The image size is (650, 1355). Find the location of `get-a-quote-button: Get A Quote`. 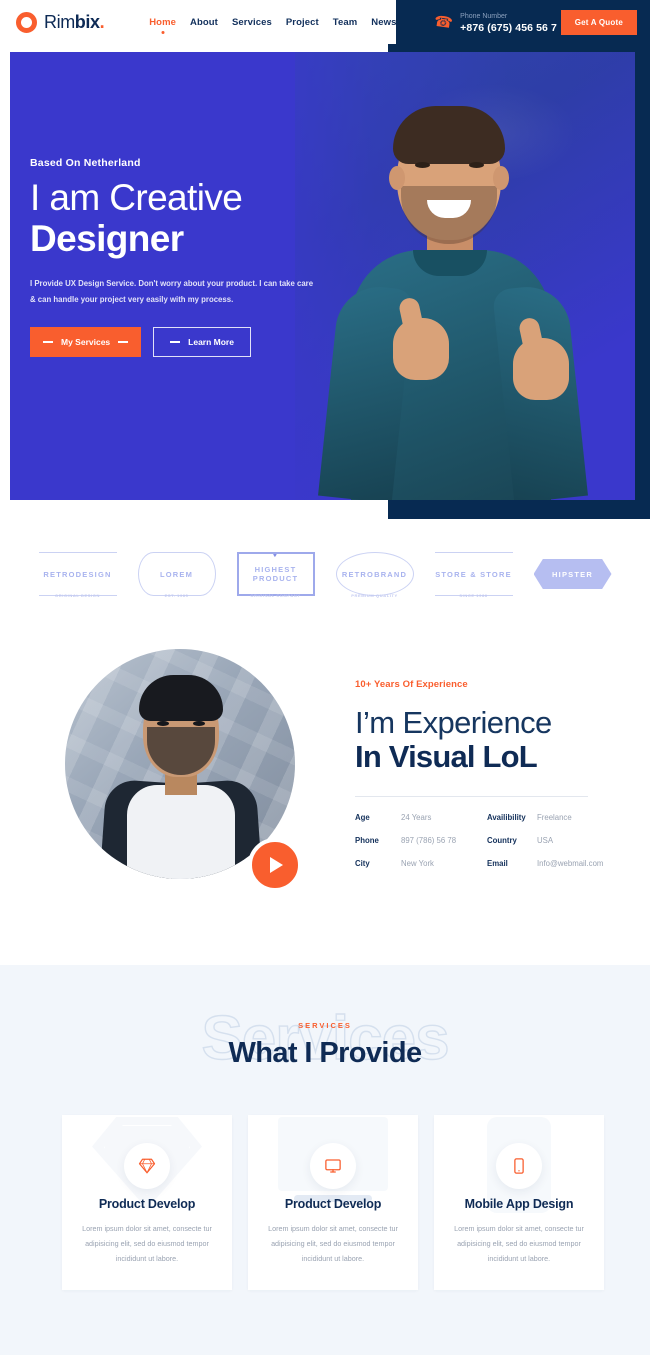

get-a-quote-button: Get A Quote is located at coordinates (598, 22).